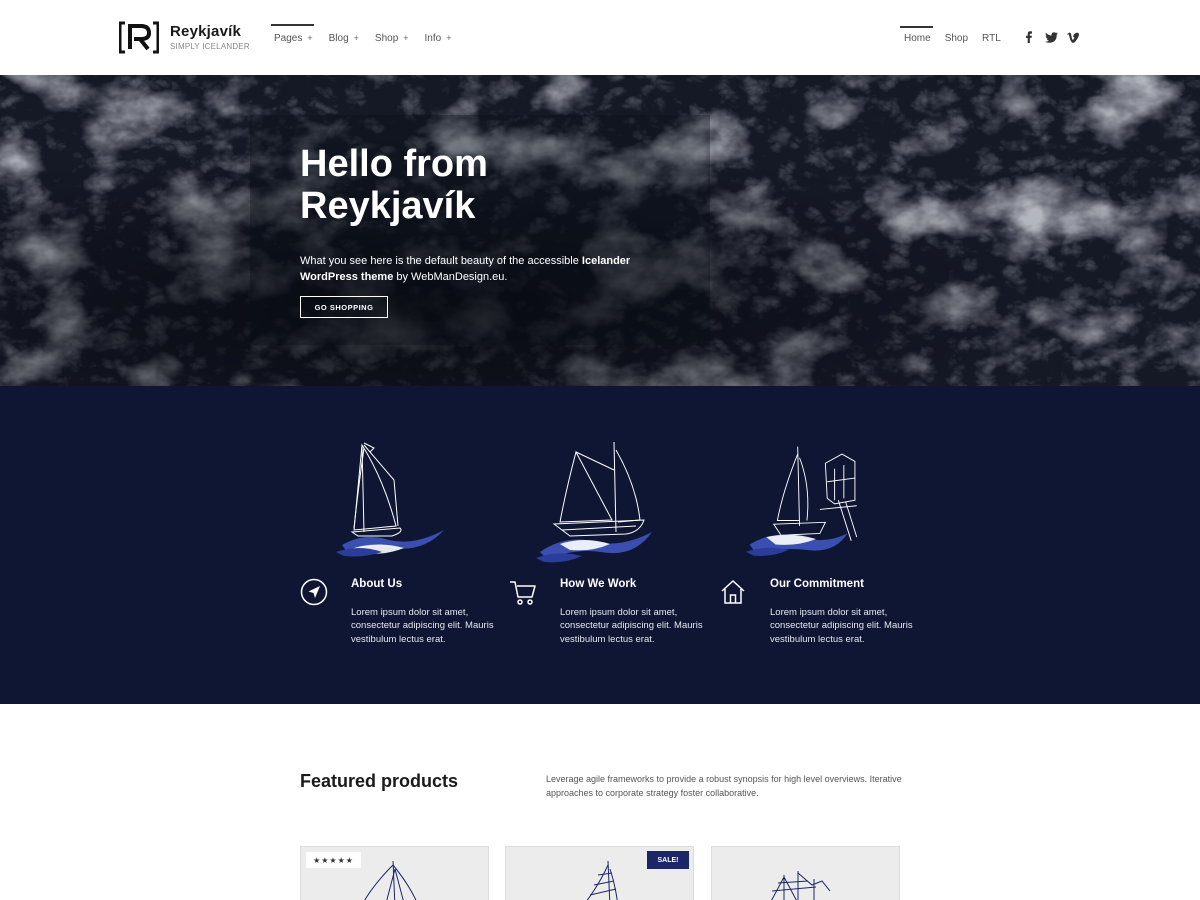  I want to click on hero-title: Hello from Reykjavík, so click(450, 185).